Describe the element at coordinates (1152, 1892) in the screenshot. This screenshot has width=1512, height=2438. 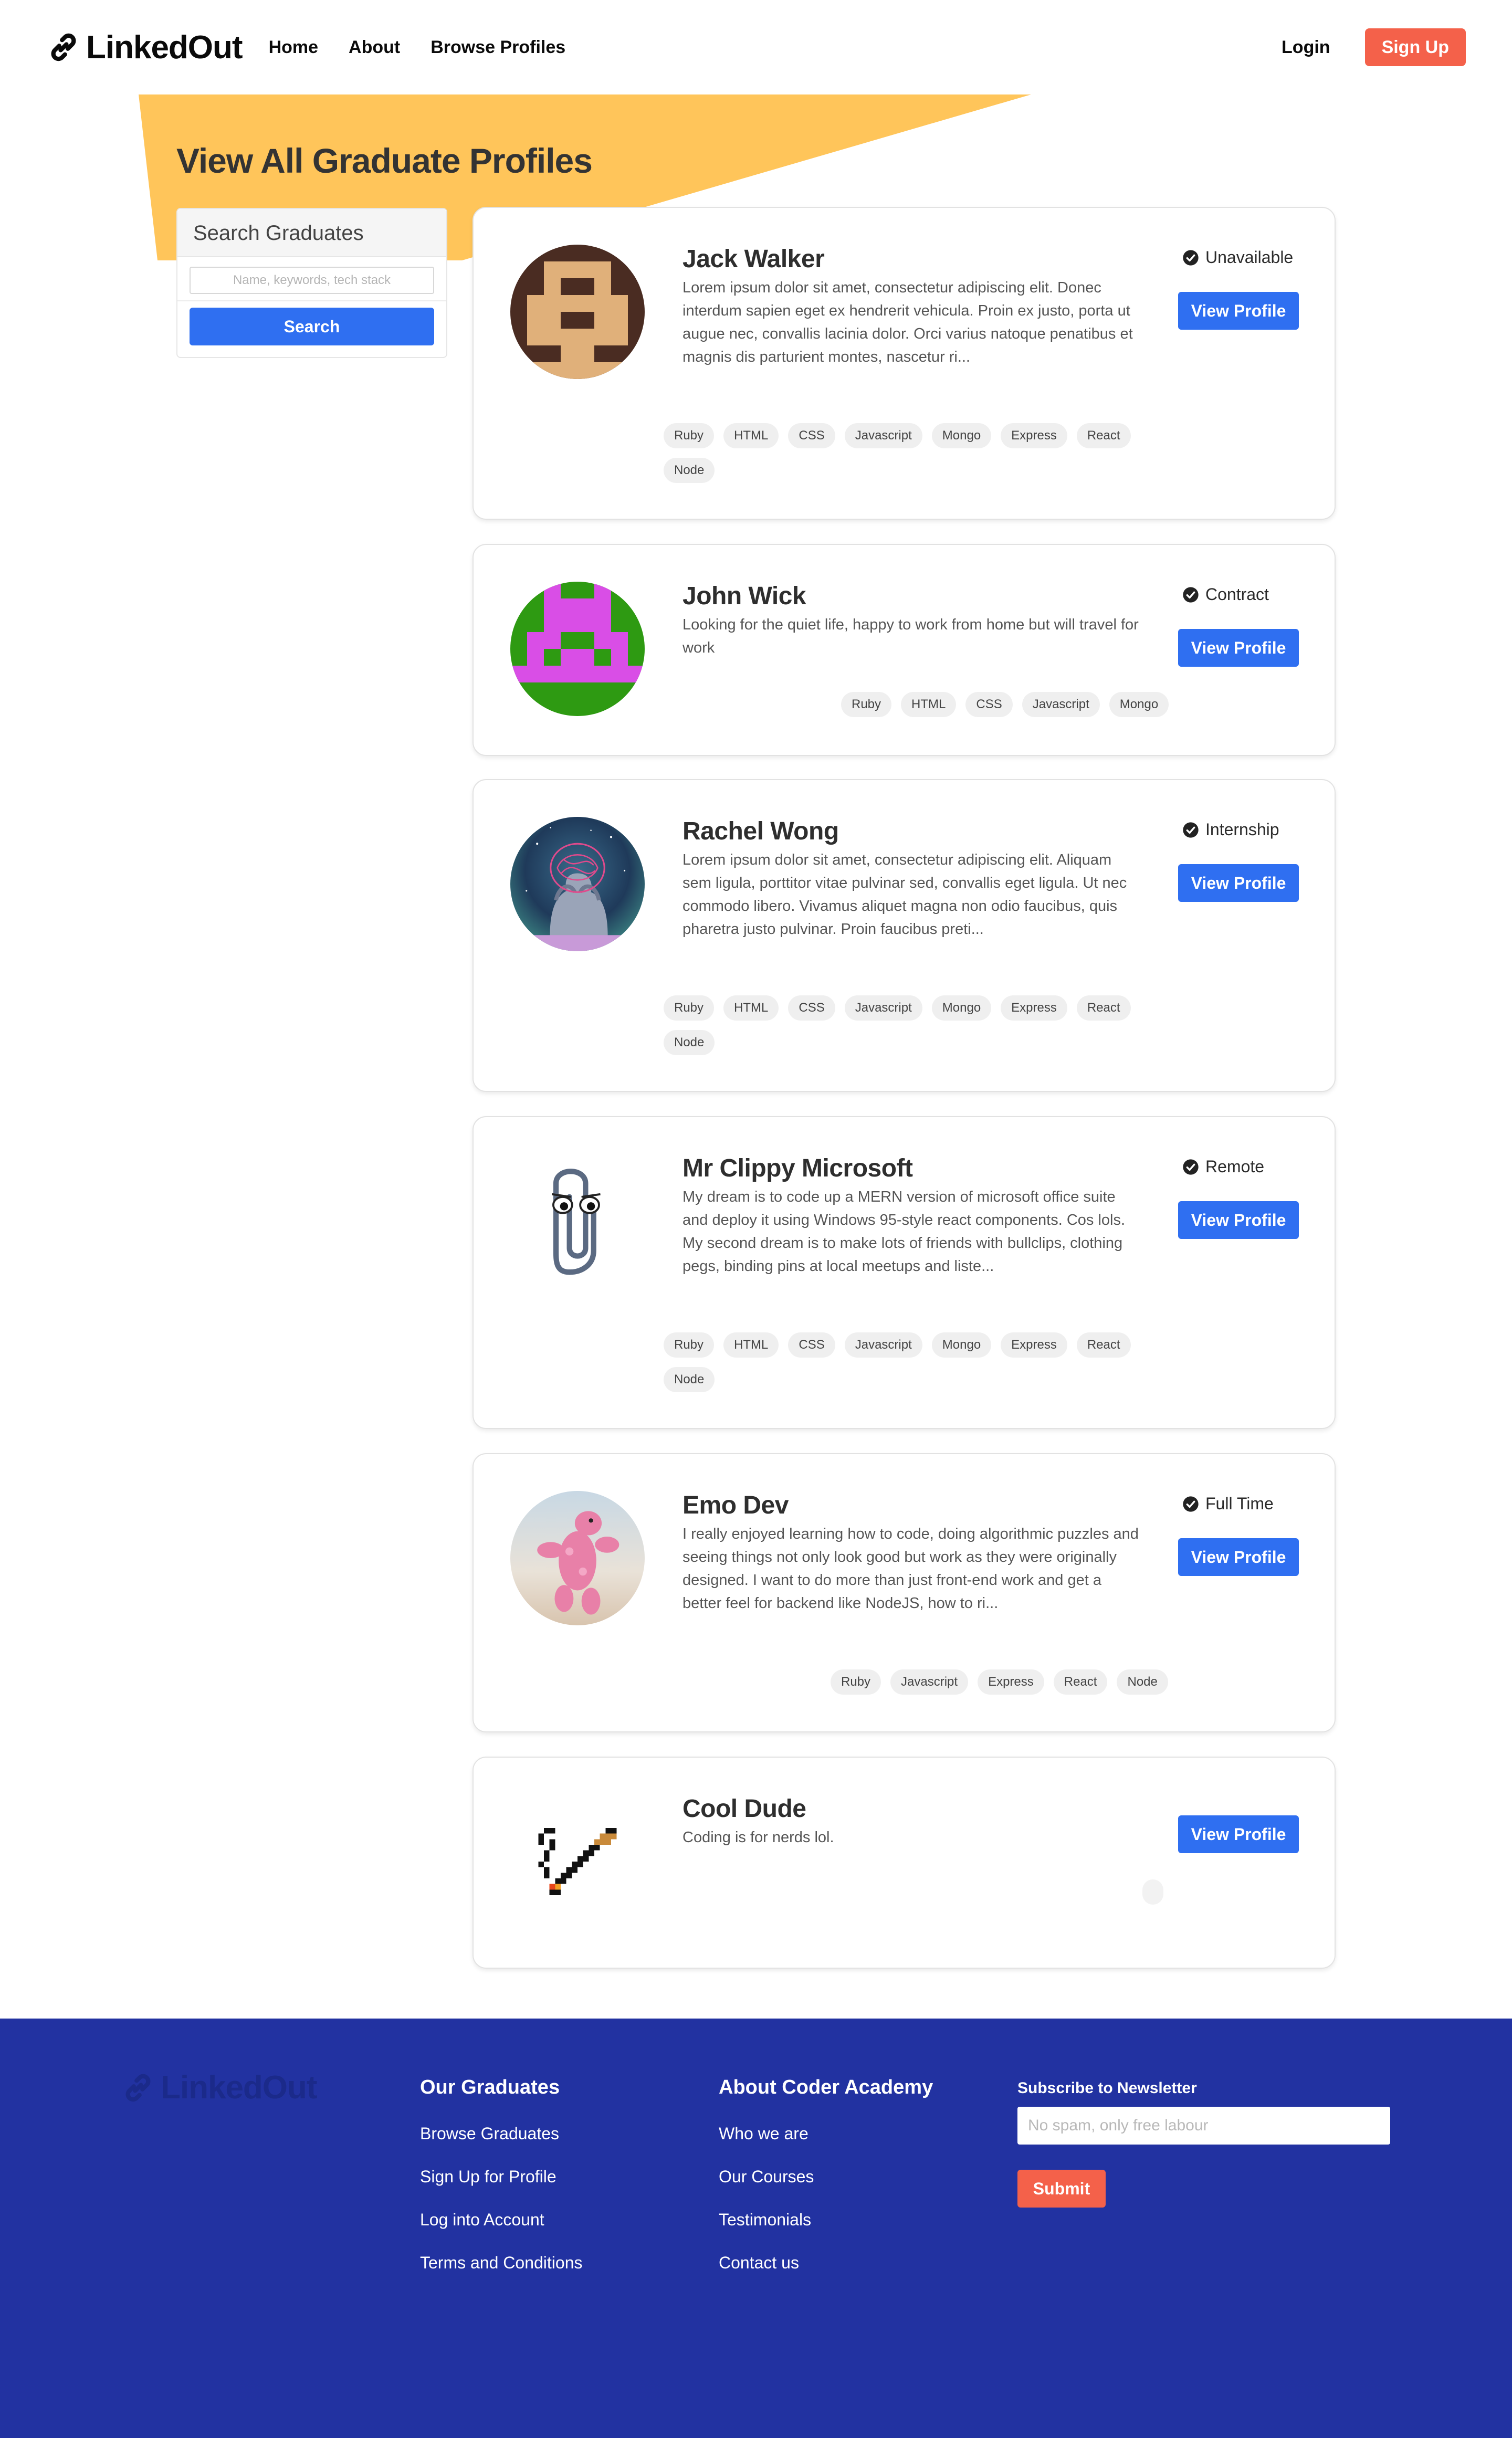
I see `tech-tag` at that location.